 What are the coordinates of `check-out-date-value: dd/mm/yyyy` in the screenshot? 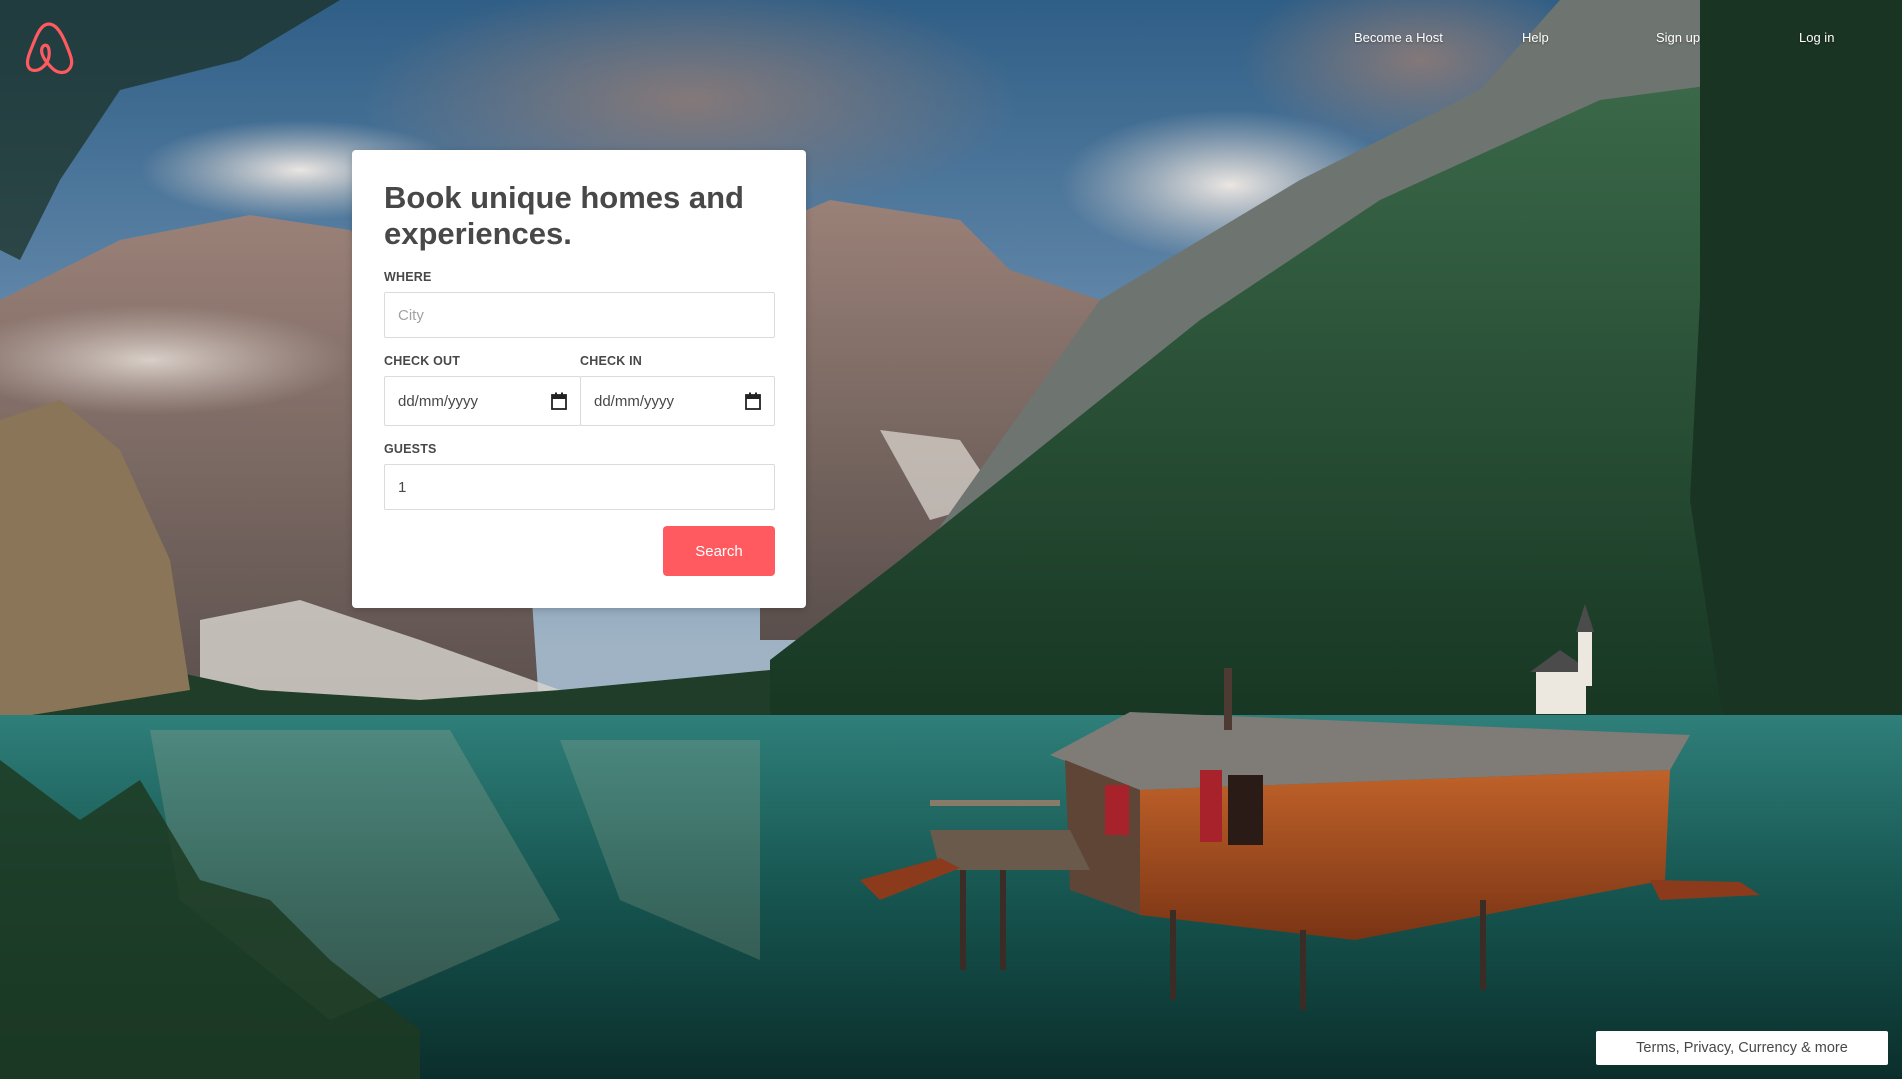 It's located at (438, 401).